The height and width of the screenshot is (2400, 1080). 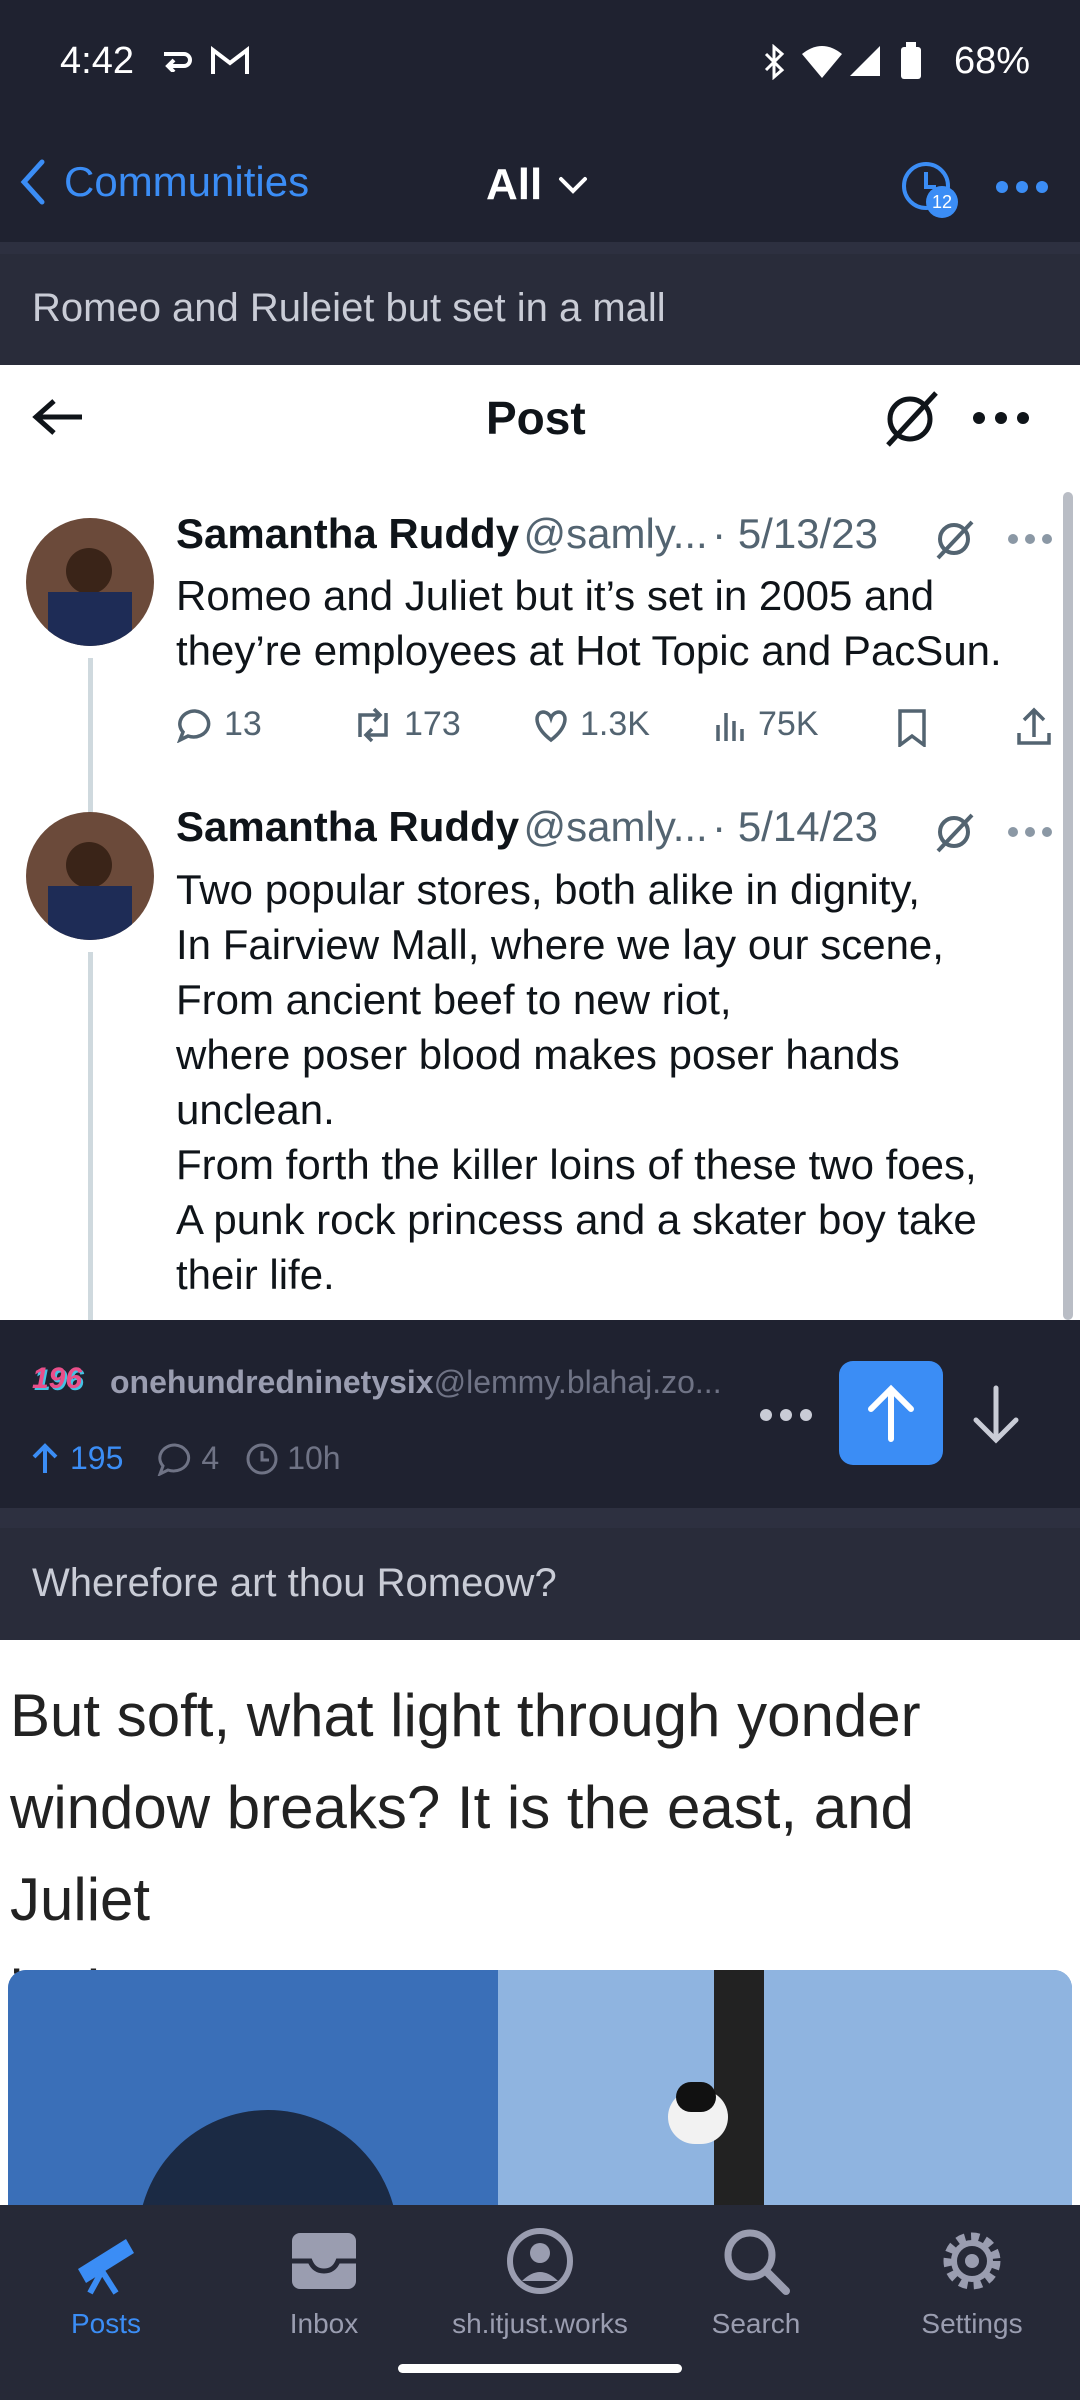 What do you see at coordinates (912, 728) in the screenshot?
I see `bookmark-icon` at bounding box center [912, 728].